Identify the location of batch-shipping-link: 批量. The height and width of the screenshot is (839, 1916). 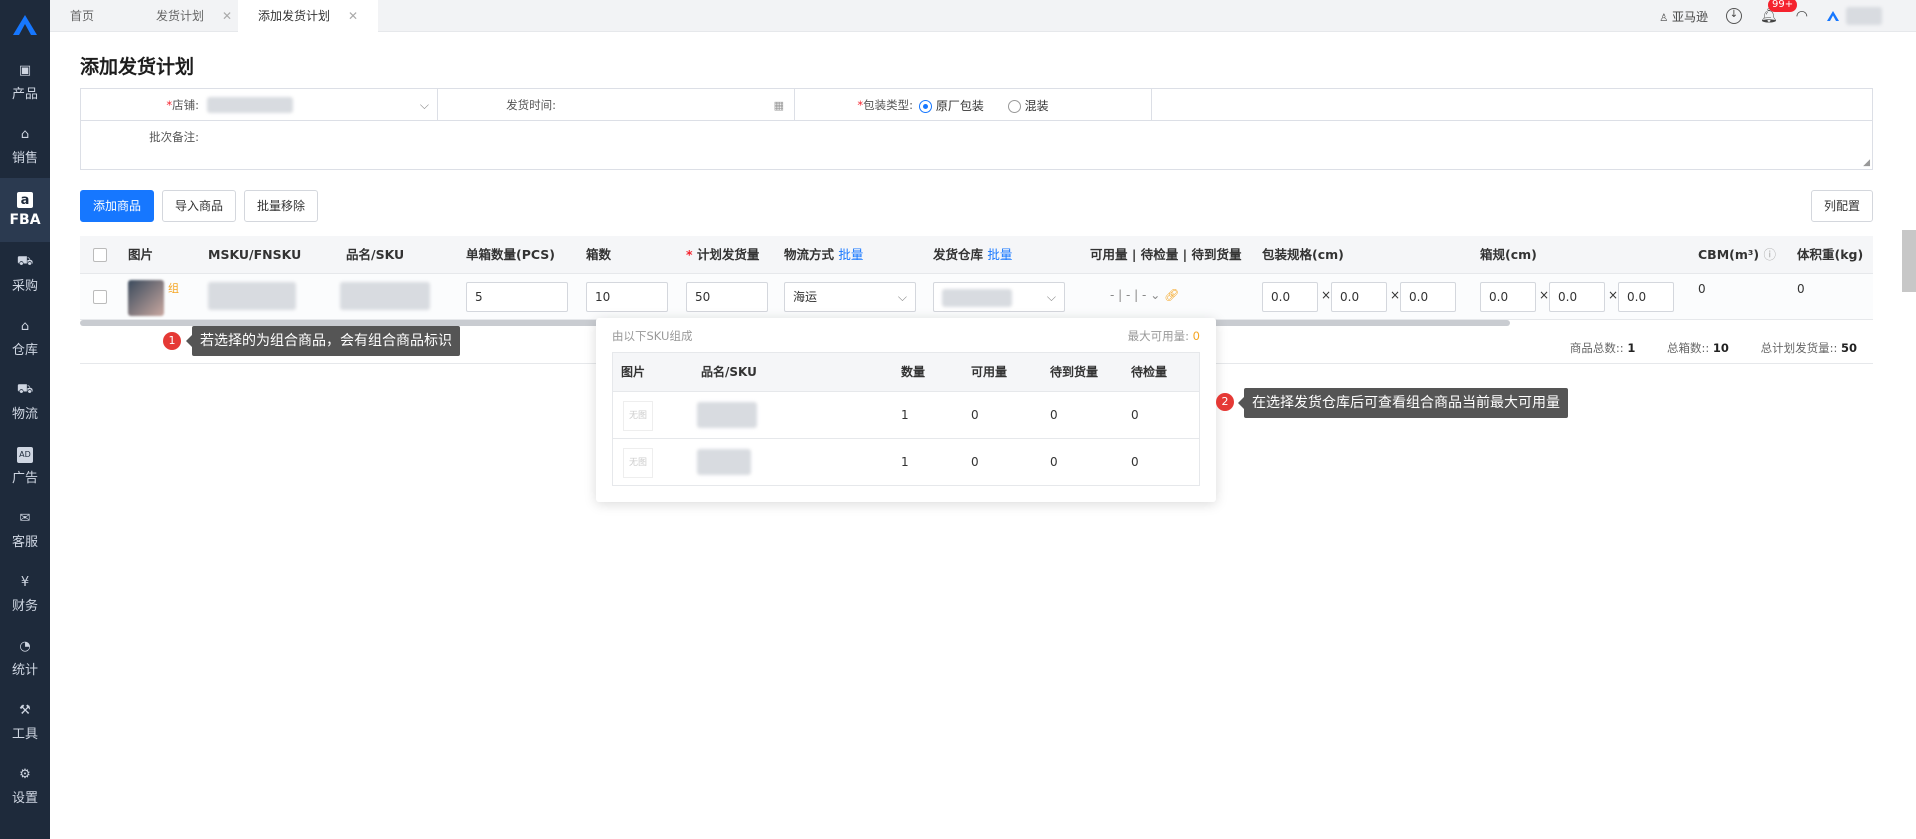
(850, 254).